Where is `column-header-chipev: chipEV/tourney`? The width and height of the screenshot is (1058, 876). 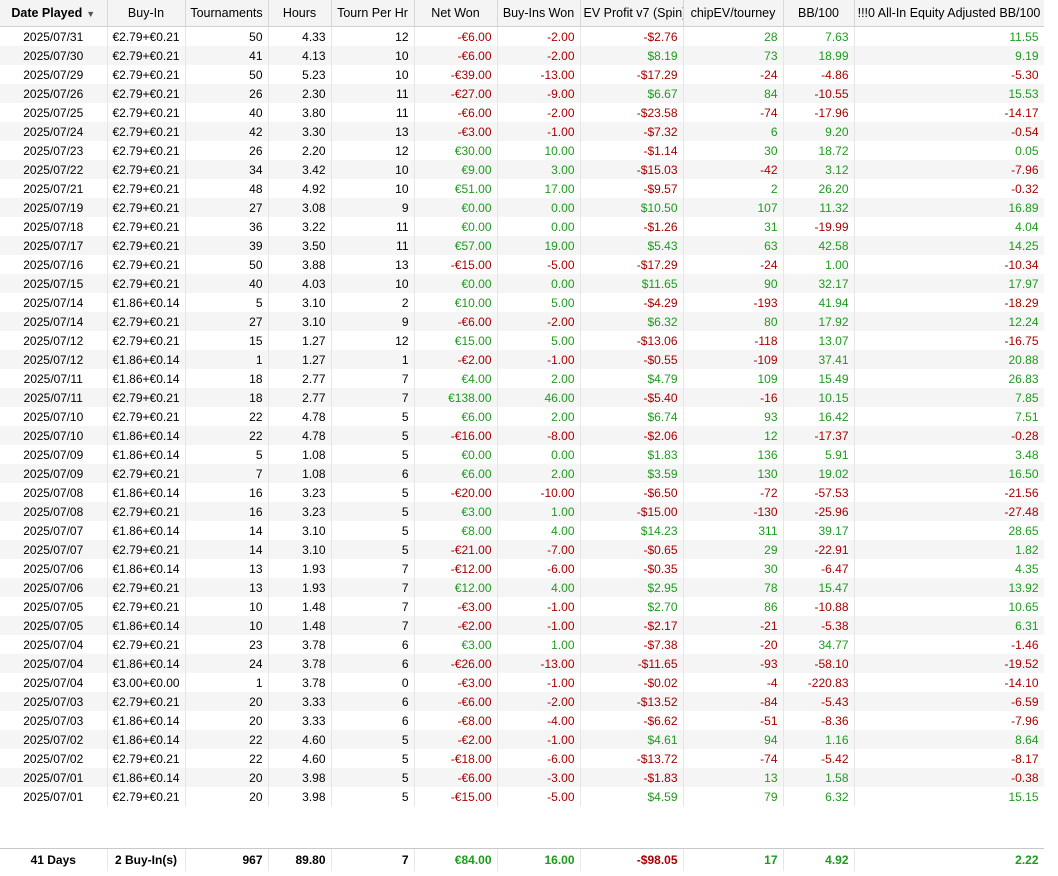
column-header-chipev: chipEV/tourney is located at coordinates (733, 13).